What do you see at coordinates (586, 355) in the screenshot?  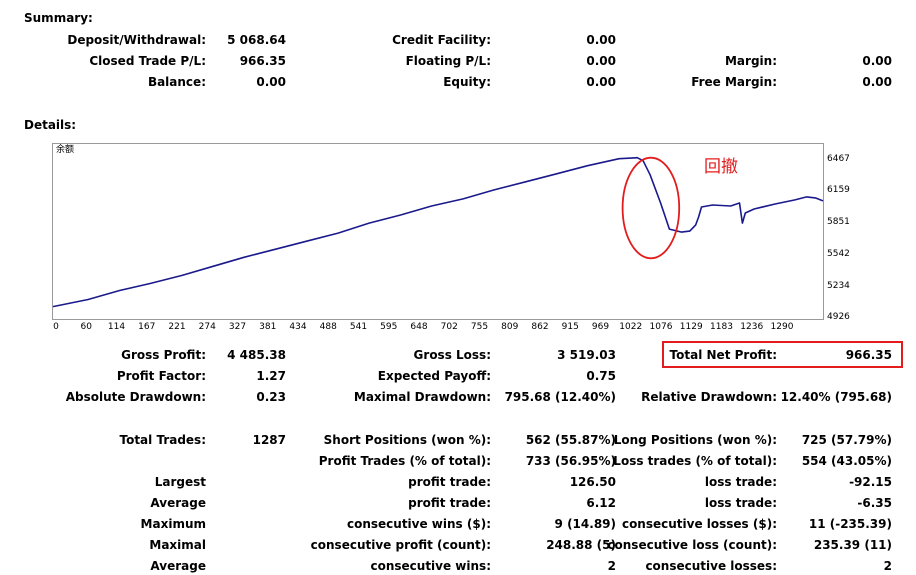 I see `detail-value: 3 519.03` at bounding box center [586, 355].